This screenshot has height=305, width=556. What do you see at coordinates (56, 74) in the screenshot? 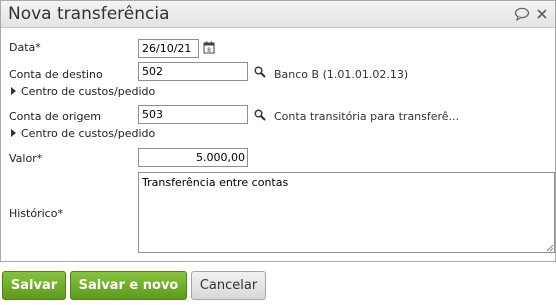
I see `conta-destino-label: Conta de destino` at bounding box center [56, 74].